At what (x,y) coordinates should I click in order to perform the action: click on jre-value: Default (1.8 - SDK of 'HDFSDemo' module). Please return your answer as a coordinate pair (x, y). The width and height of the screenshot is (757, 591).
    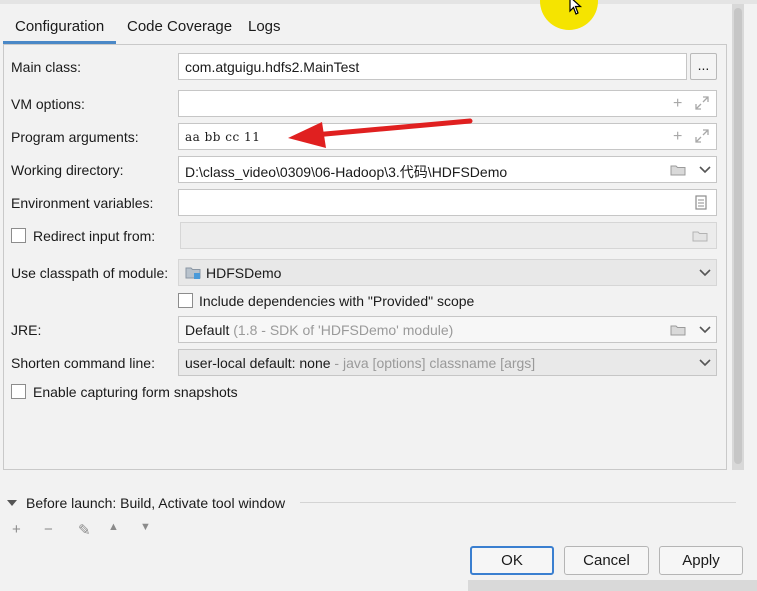
    Looking at the image, I should click on (319, 330).